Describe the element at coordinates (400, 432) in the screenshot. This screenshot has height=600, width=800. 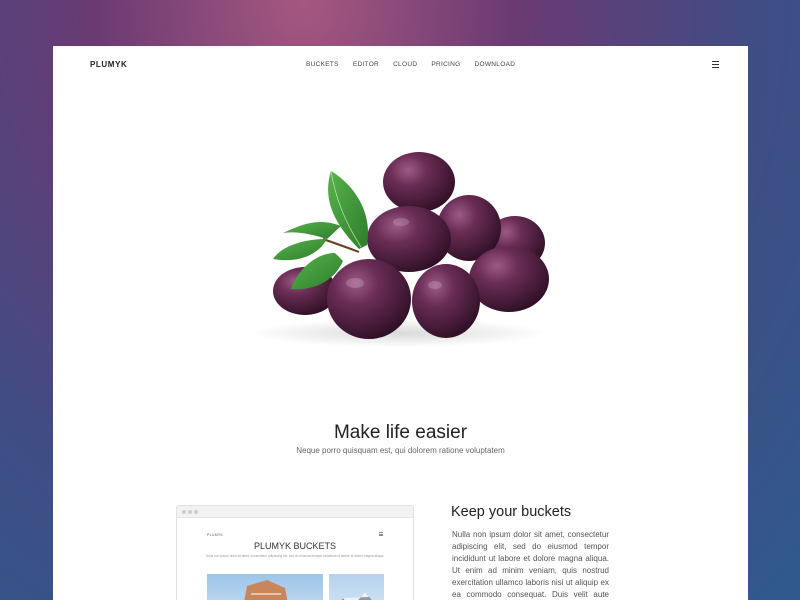
I see `hero-headline: Make life easier` at that location.